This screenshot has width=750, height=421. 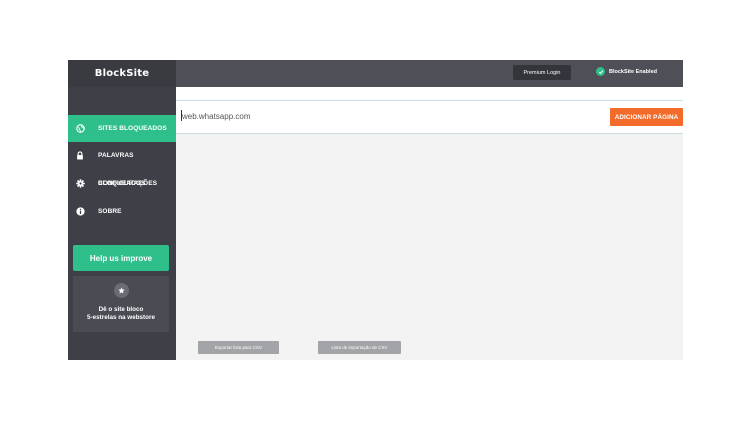 I want to click on sidebar-item-sites-bloqueados: SITES BLOQUEADOS, so click(x=122, y=128).